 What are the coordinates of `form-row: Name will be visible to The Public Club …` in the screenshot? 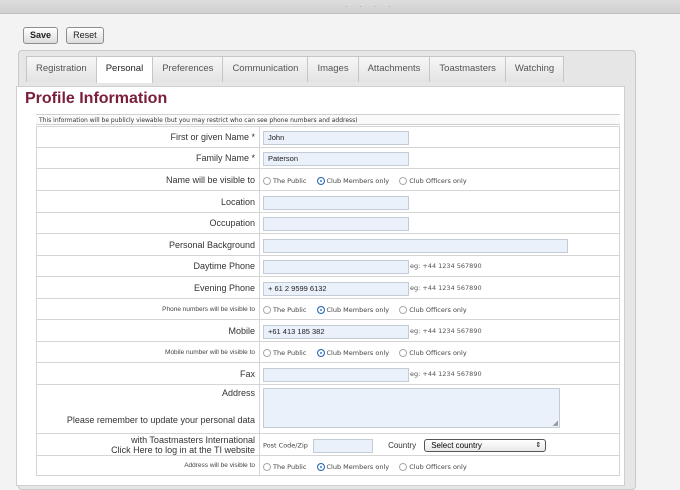 It's located at (328, 179).